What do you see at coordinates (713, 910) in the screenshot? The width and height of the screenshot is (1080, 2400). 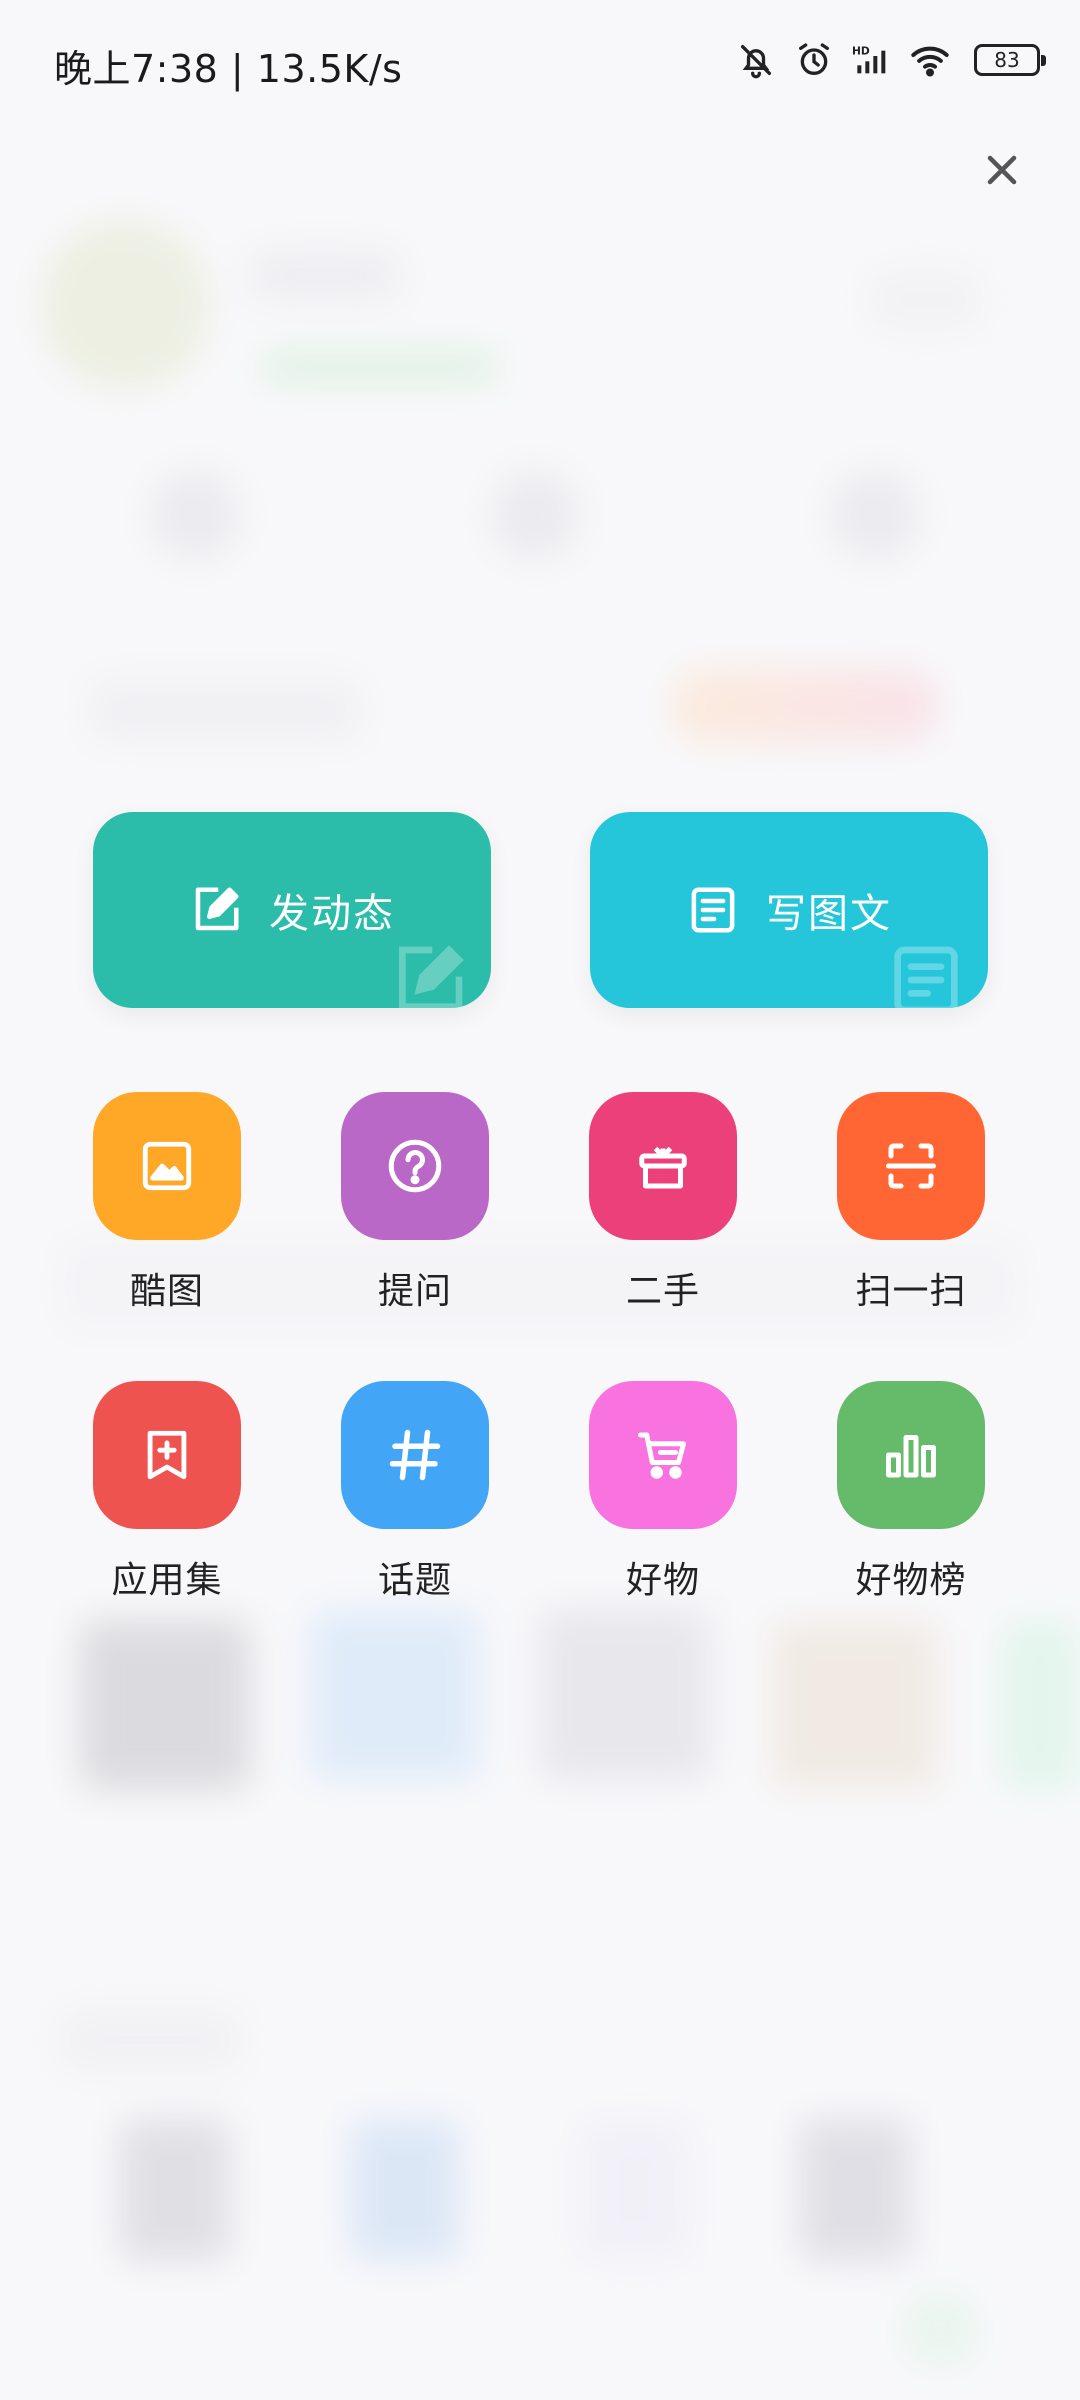 I see `article-icon` at bounding box center [713, 910].